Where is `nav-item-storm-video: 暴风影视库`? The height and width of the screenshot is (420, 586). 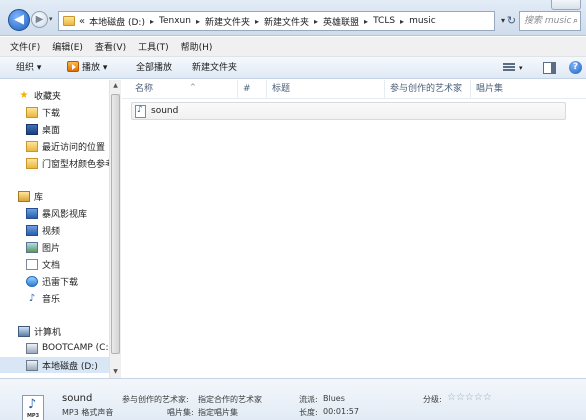
nav-item-storm-video: 暴风影视库 is located at coordinates (67, 213).